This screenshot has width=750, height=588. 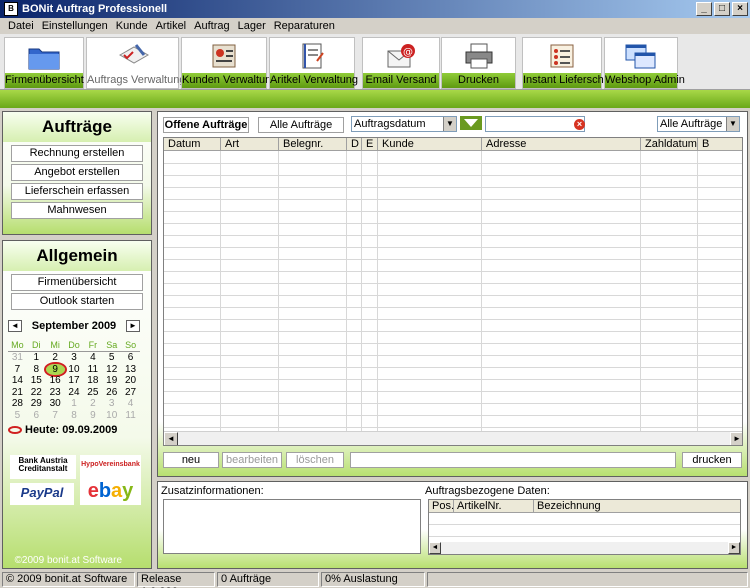 I want to click on calendar-day: 30, so click(x=55, y=404).